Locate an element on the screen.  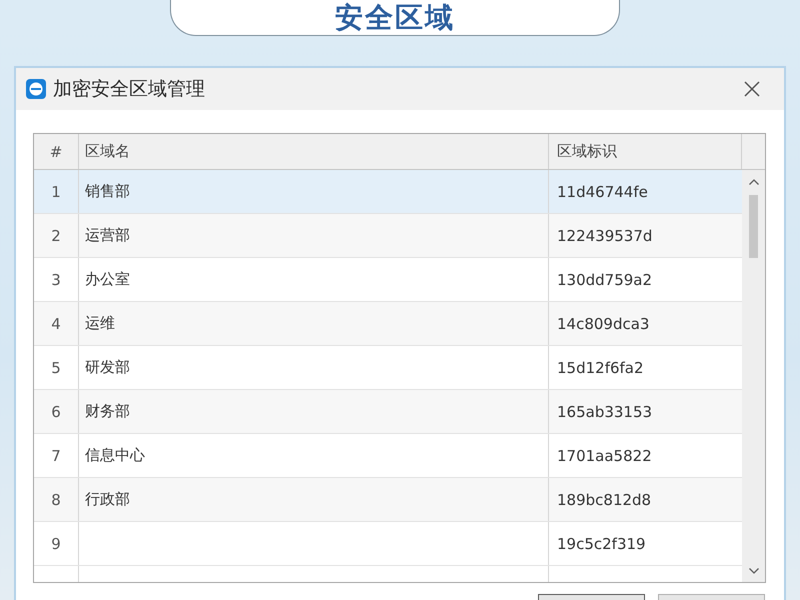
table-cell-text: 130dd759a2 is located at coordinates (605, 280).